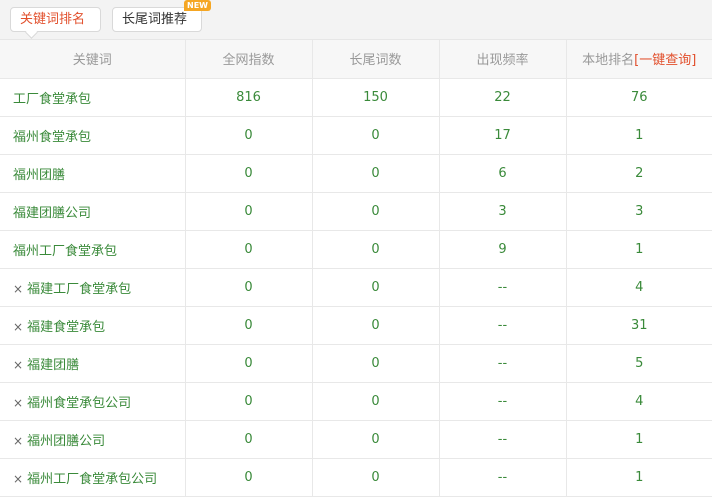 The height and width of the screenshot is (497, 712). I want to click on table-row: × 福州团膳公司 0 0 -- 1, so click(356, 439).